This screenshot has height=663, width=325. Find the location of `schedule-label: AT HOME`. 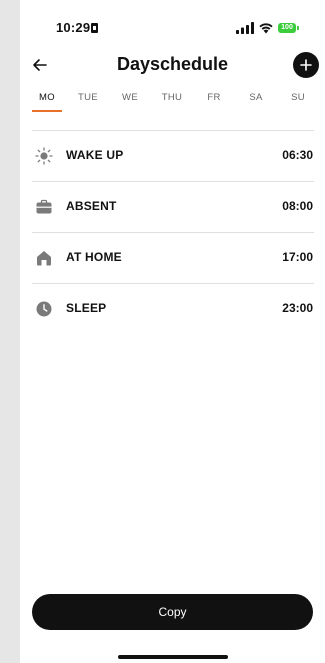

schedule-label: AT HOME is located at coordinates (94, 257).